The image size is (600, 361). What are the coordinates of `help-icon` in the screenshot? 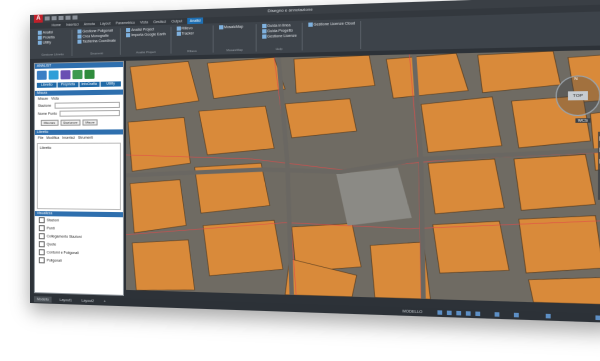 It's located at (264, 26).